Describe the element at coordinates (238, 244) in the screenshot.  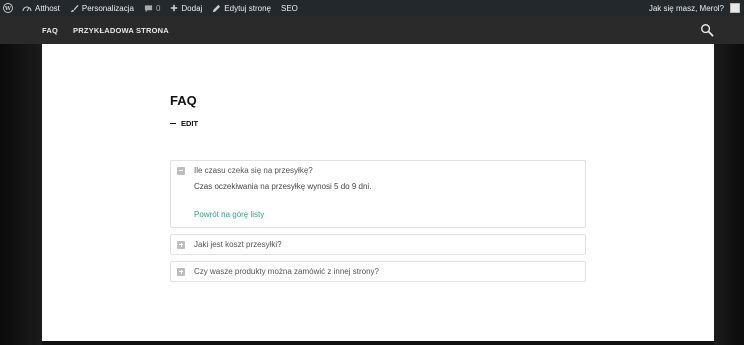
I see `faq-question: Jaki jest koszt przesyłki?` at that location.